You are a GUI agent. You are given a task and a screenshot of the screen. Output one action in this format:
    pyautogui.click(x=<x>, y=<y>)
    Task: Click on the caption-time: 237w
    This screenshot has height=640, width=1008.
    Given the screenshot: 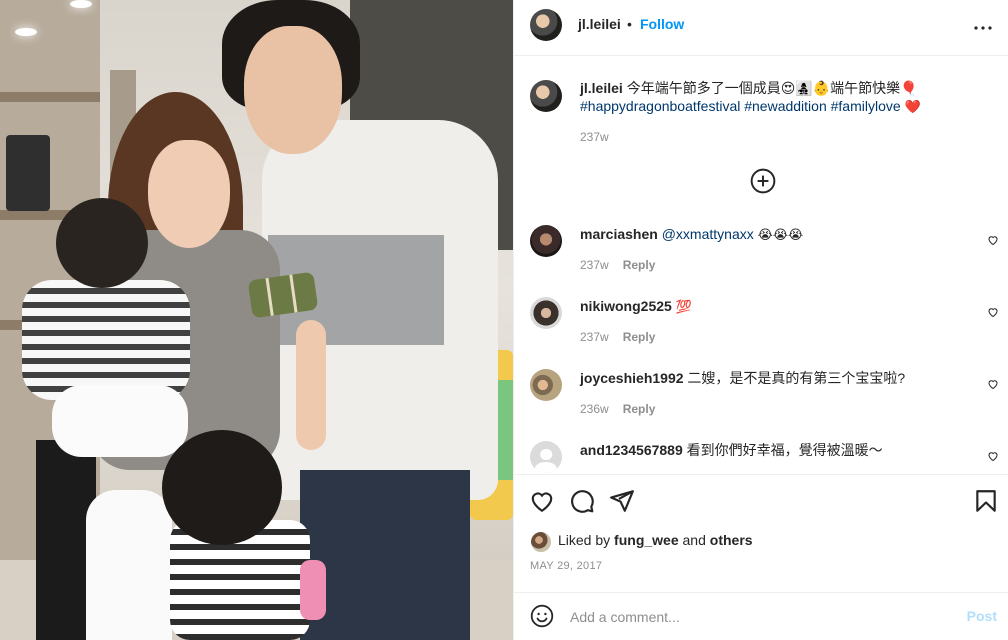 What is the action you would take?
    pyautogui.click(x=594, y=137)
    